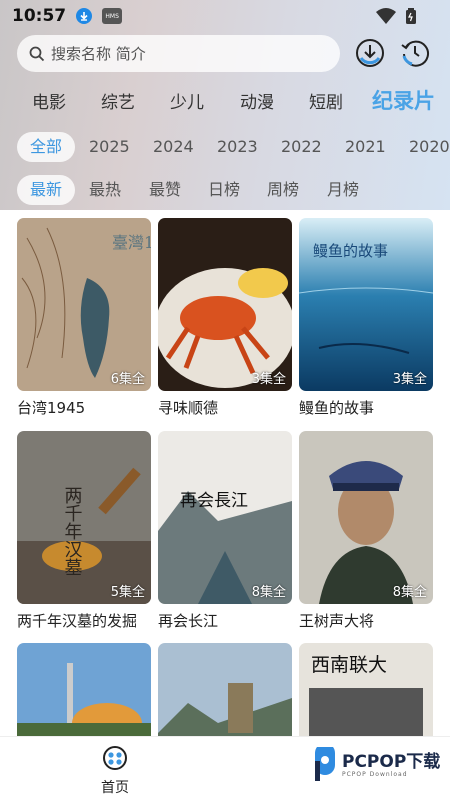 The height and width of the screenshot is (796, 450). Describe the element at coordinates (131, 242) in the screenshot. I see `poster-text: 臺灣1945` at that location.